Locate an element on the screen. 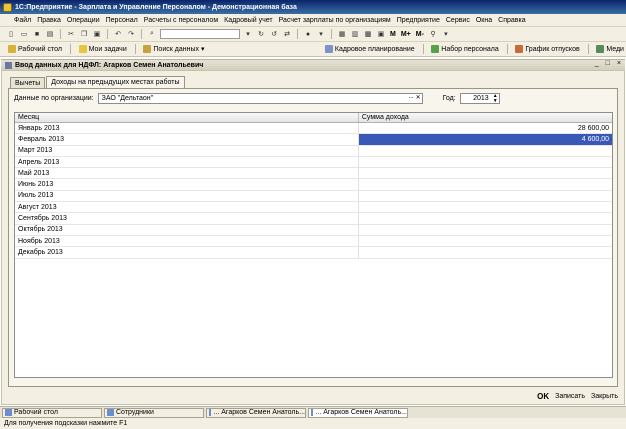 The width and height of the screenshot is (626, 429). menu-payroll-settlements: Расчеты с персоналом is located at coordinates (181, 20).